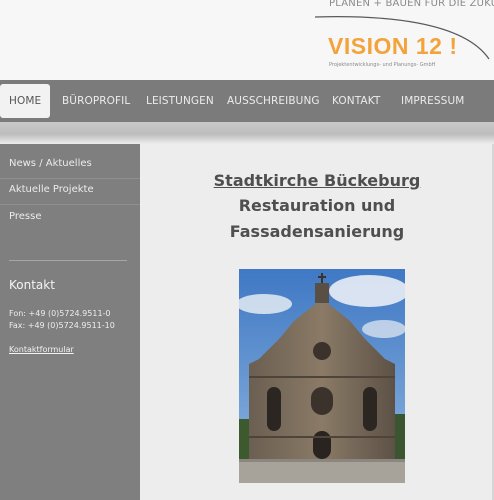 The image size is (494, 500). What do you see at coordinates (32, 285) in the screenshot?
I see `kontakt-heading: Kontakt` at bounding box center [32, 285].